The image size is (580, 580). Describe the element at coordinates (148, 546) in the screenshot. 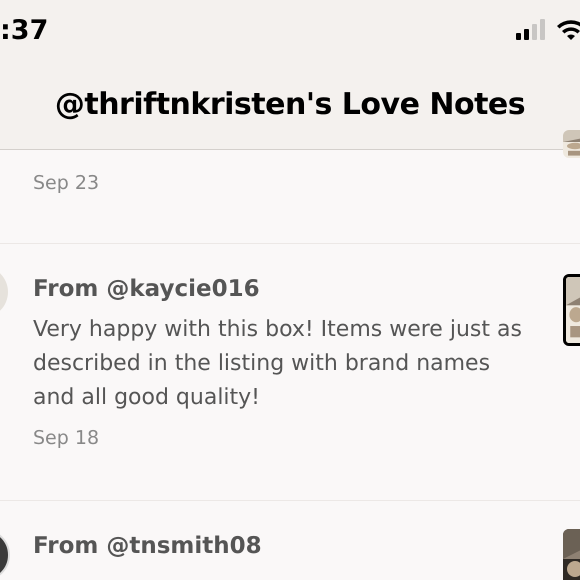

I see `note-sender: From @tnsmith08` at that location.